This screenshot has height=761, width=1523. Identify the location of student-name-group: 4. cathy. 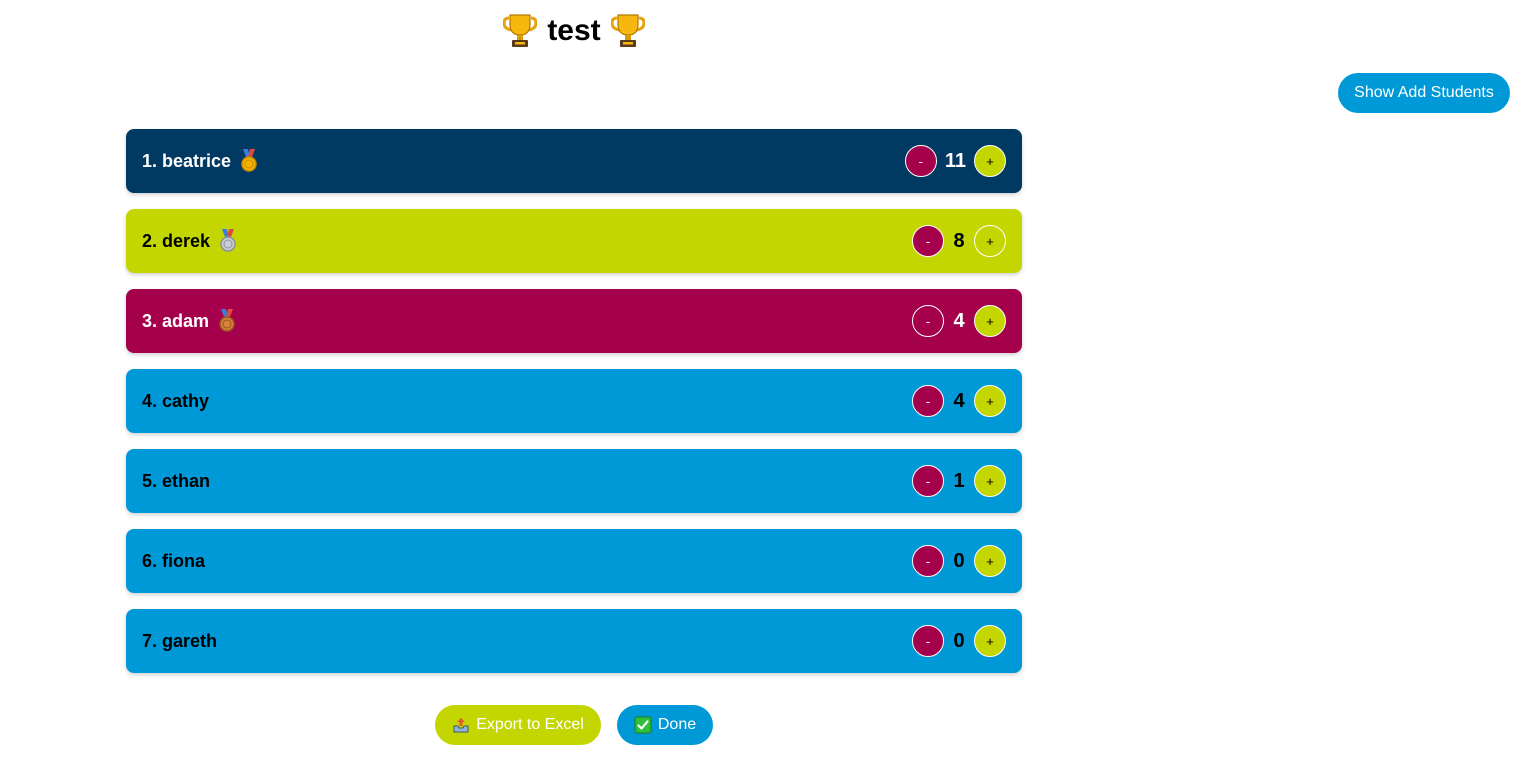
(175, 401).